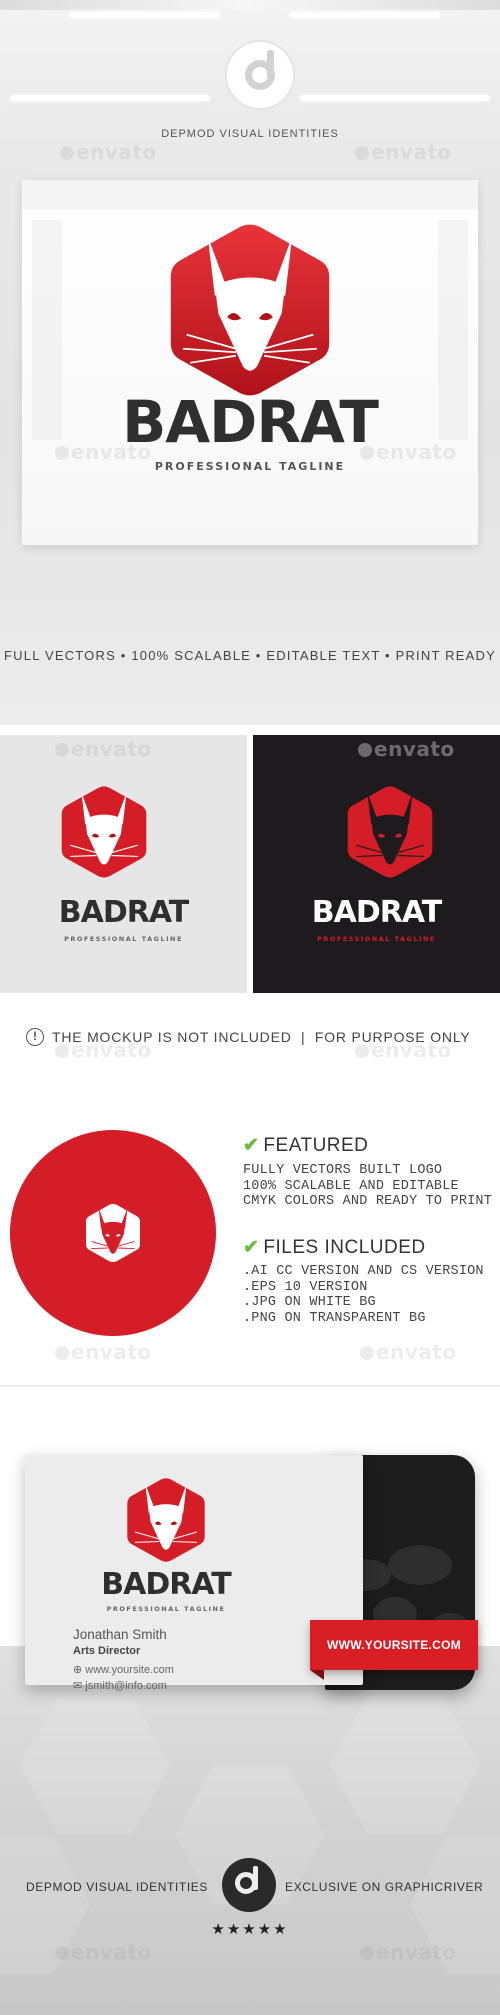 Image resolution: width=500 pixels, height=2015 pixels. Describe the element at coordinates (306, 1145) in the screenshot. I see `featured-heading: ✔ FEATURED` at that location.